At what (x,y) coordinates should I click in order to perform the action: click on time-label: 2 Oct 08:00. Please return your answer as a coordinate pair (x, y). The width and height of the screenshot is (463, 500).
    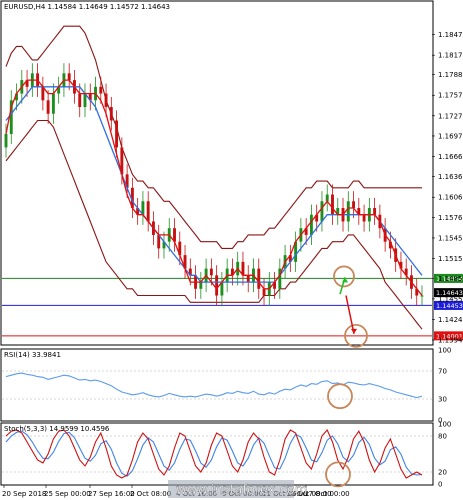
    Looking at the image, I should click on (150, 494).